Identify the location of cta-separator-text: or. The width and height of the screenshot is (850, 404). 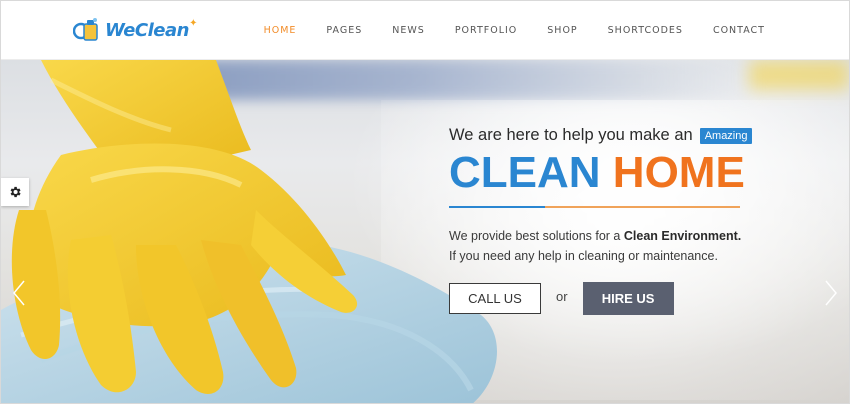
(562, 296).